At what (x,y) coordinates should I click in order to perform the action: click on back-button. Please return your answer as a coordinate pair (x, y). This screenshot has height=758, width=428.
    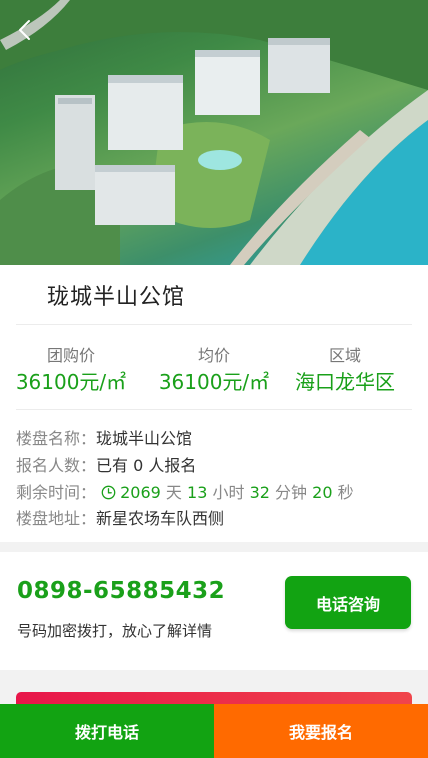
    Looking at the image, I should click on (26, 30).